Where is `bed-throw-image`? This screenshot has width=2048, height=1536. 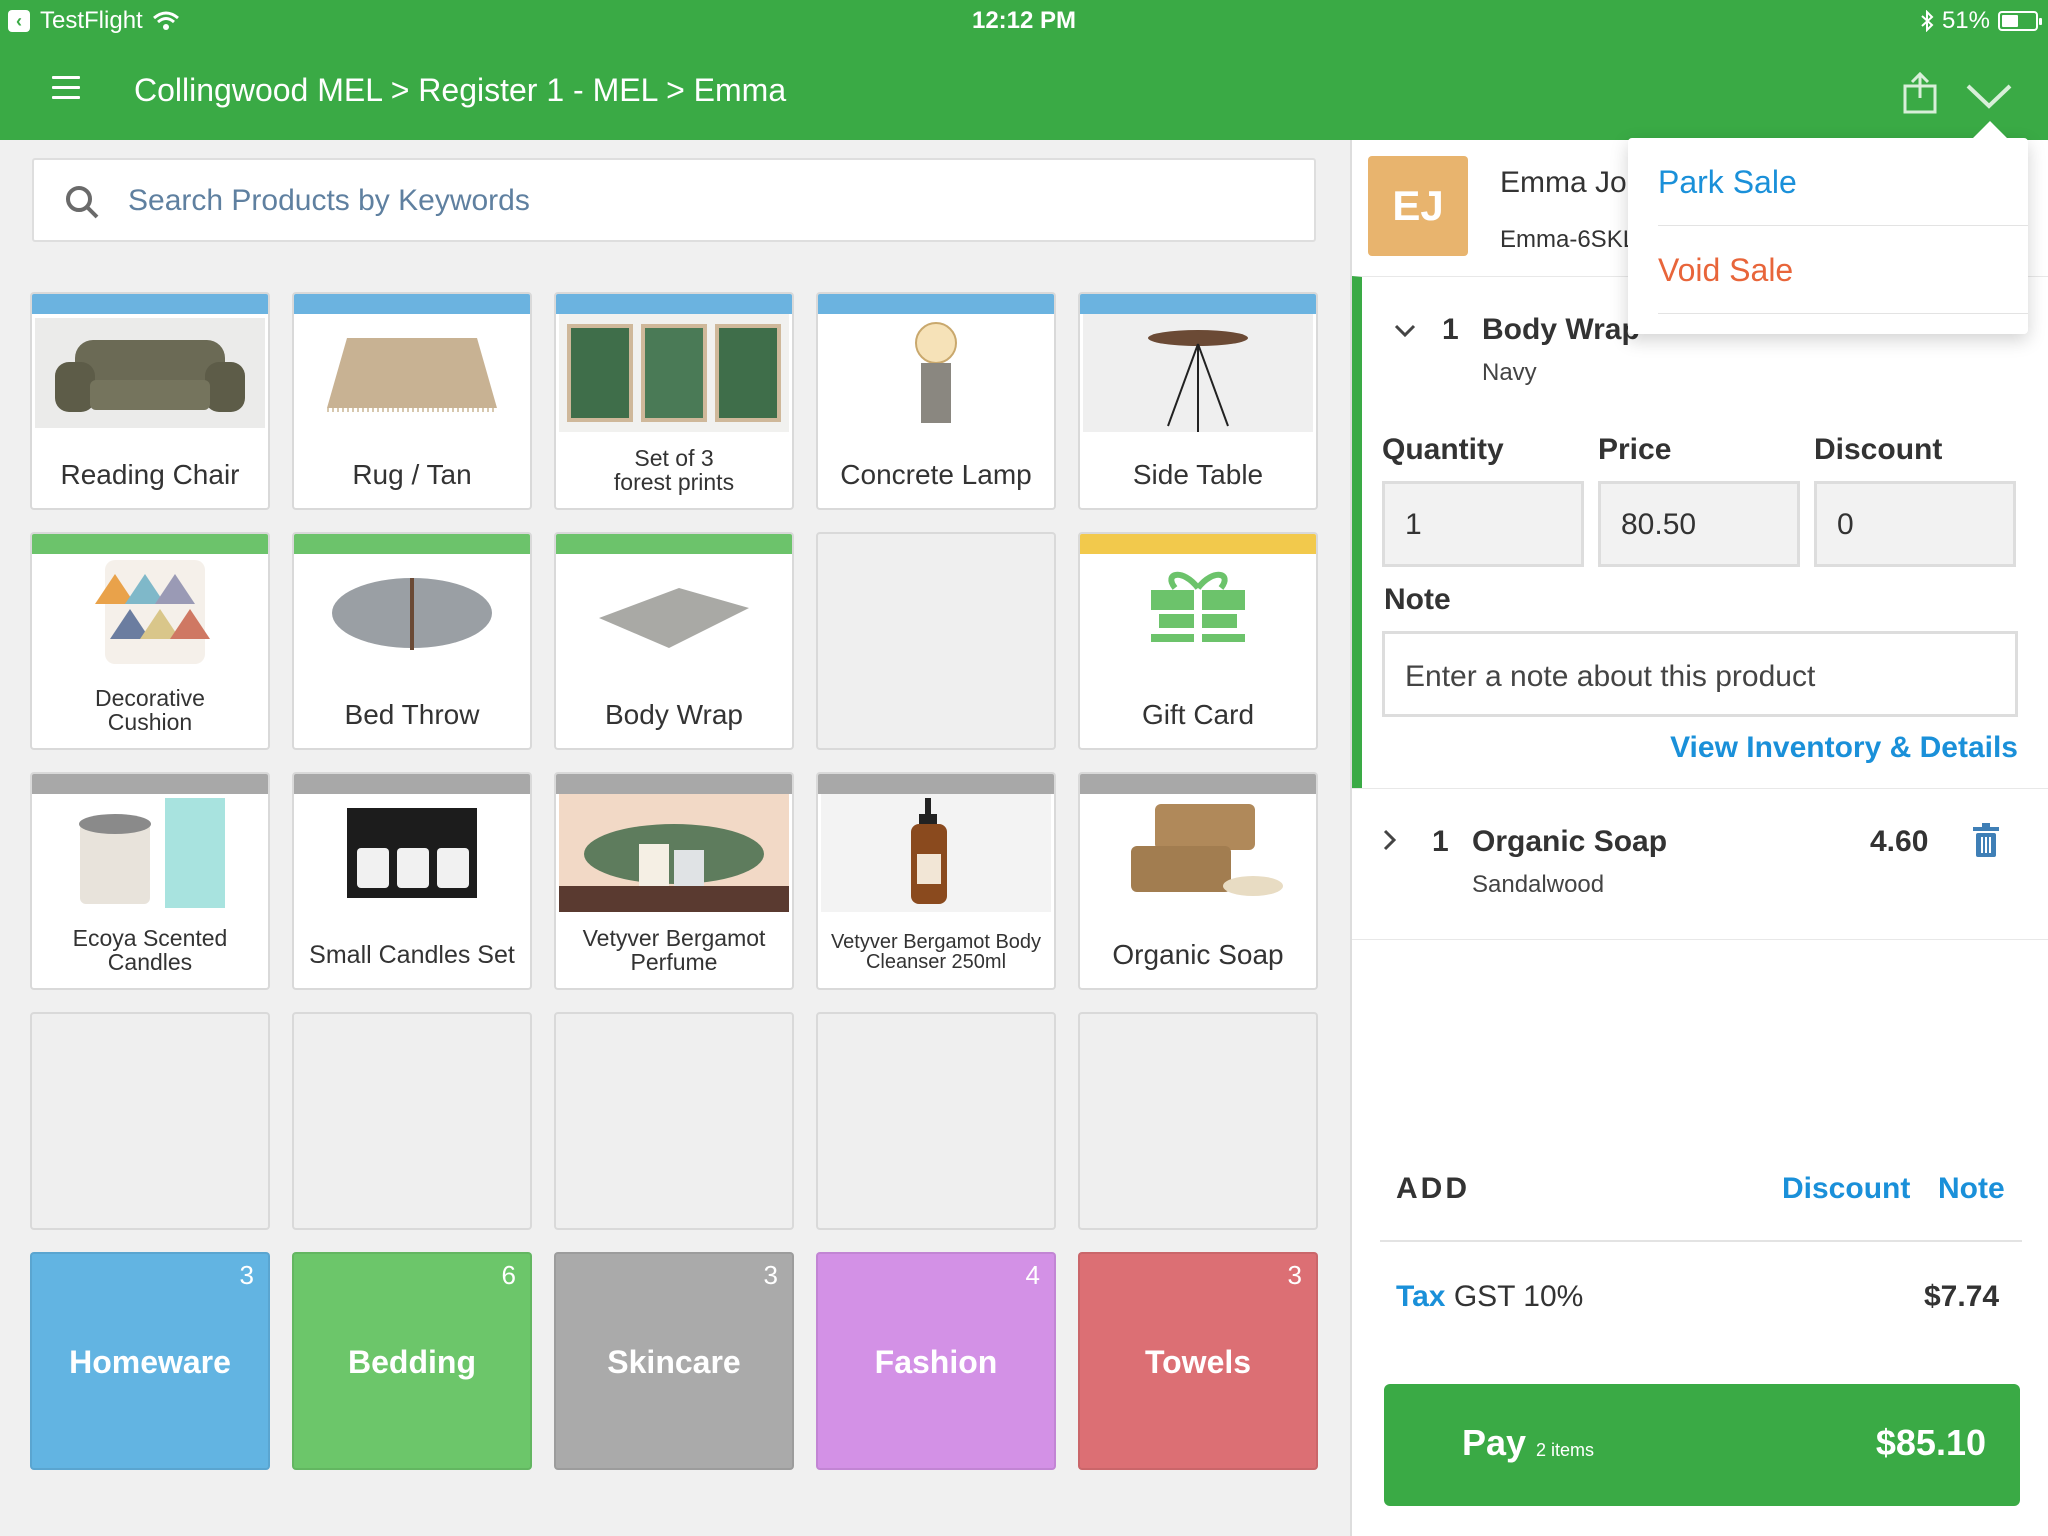
bed-throw-image is located at coordinates (412, 613).